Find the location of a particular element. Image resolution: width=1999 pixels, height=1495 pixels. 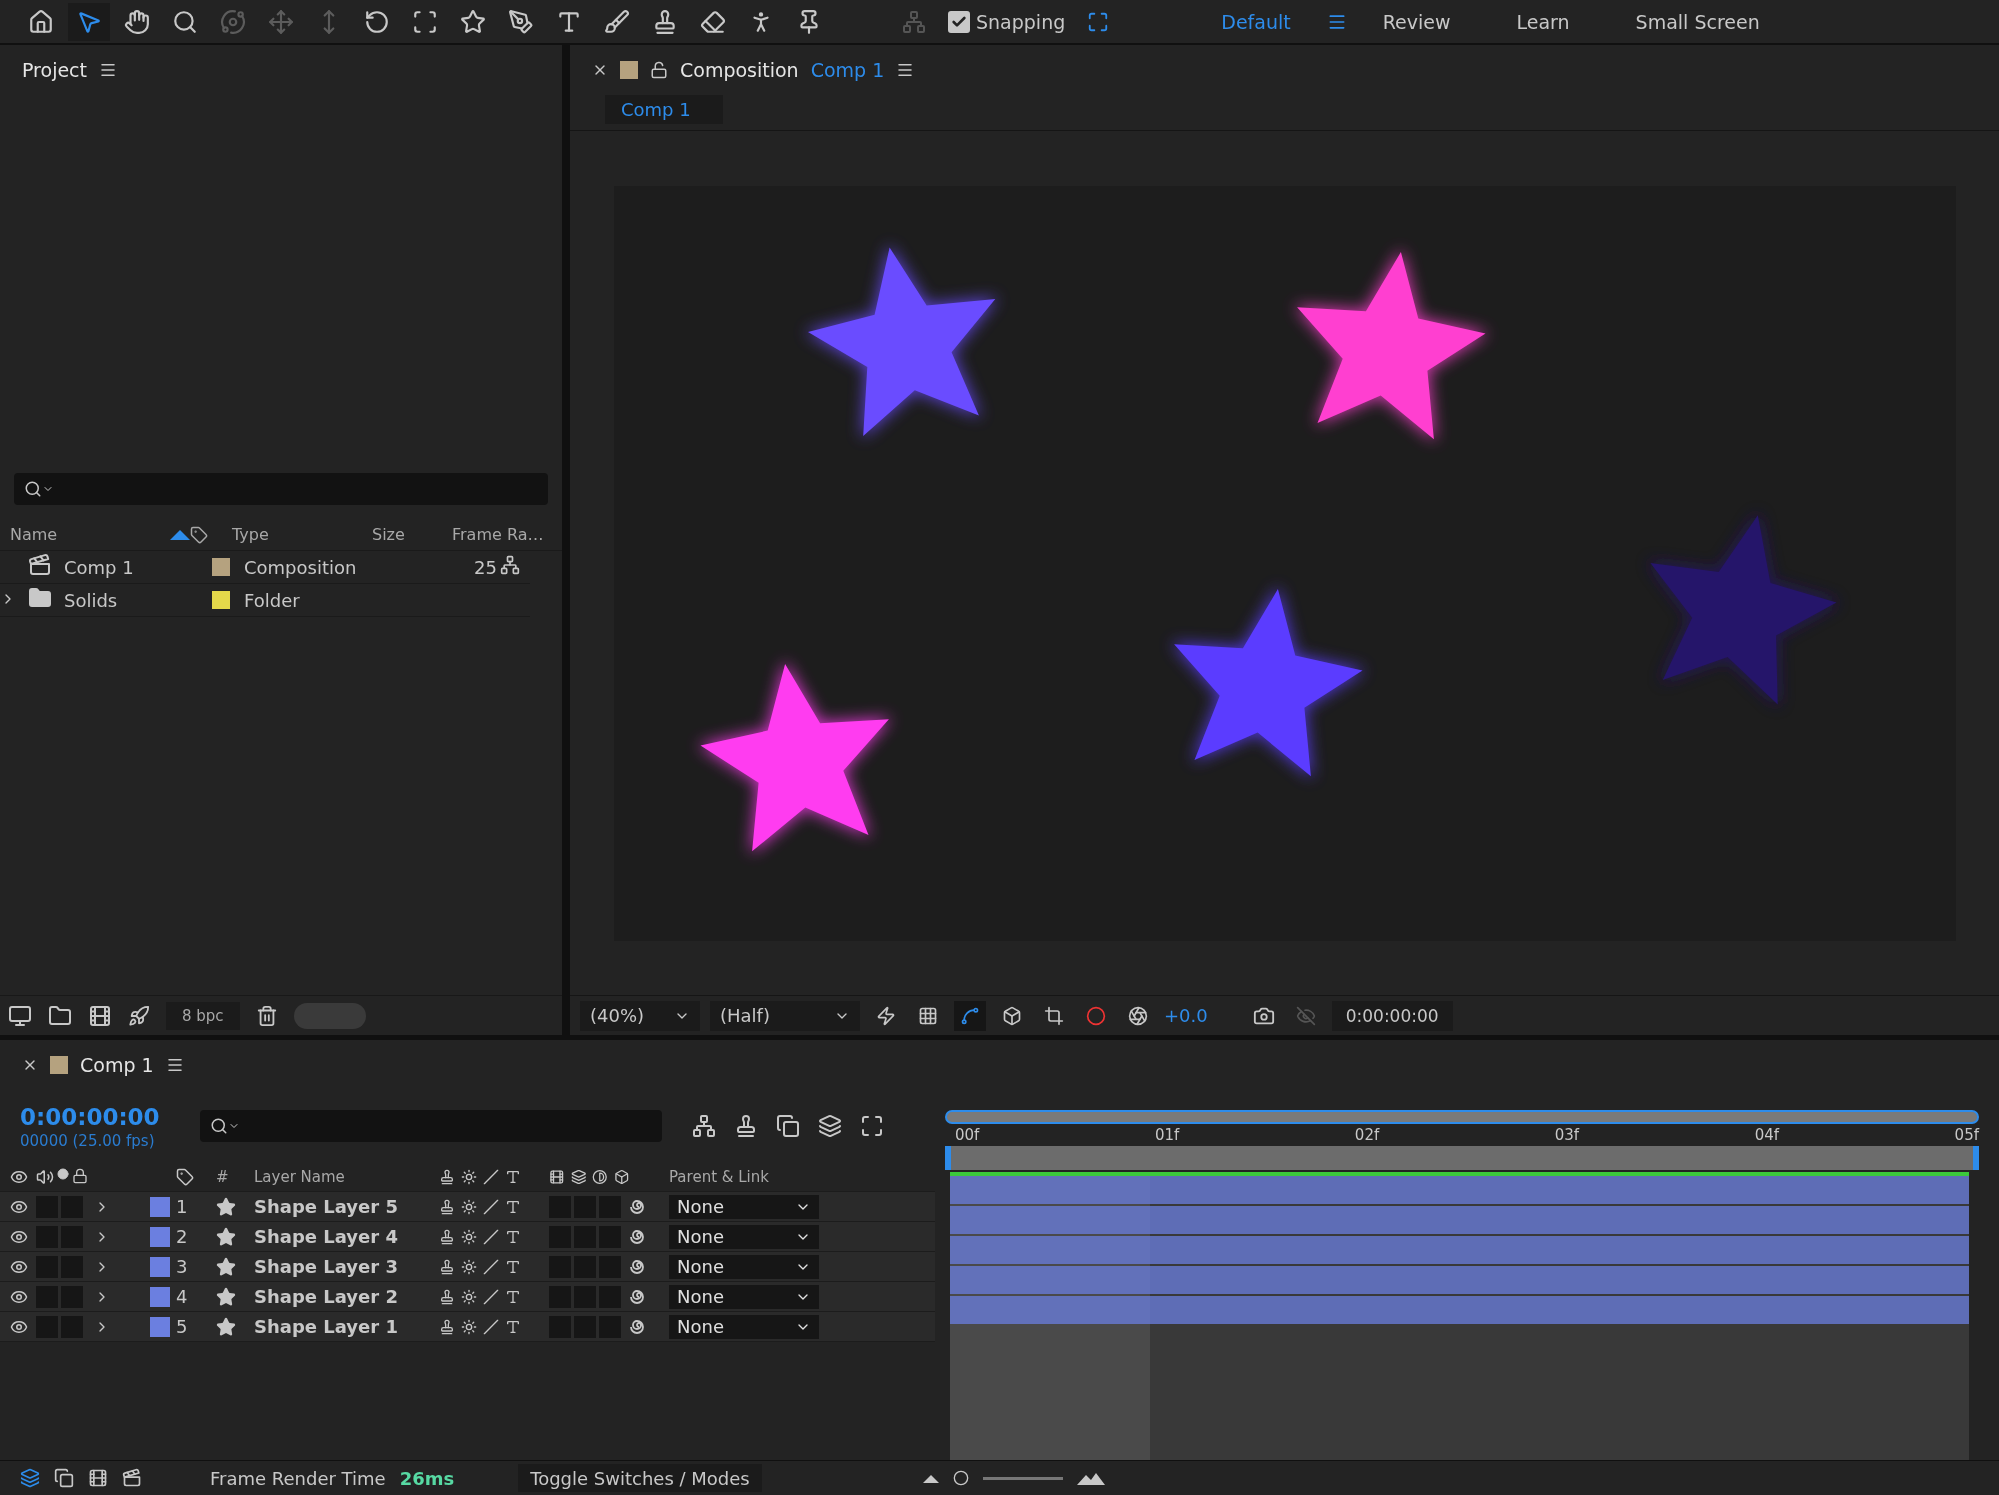

layer-name: Shape Layer 3 is located at coordinates (346, 1266).